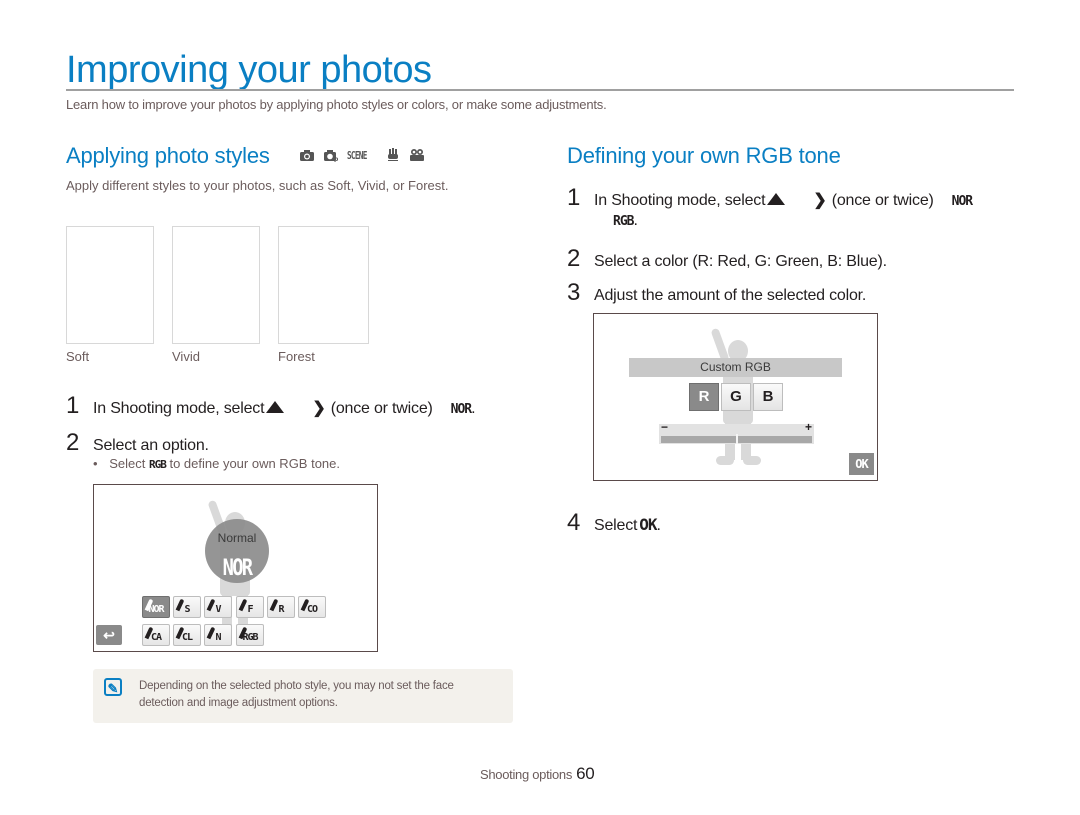  I want to click on step-number: 4, so click(574, 522).